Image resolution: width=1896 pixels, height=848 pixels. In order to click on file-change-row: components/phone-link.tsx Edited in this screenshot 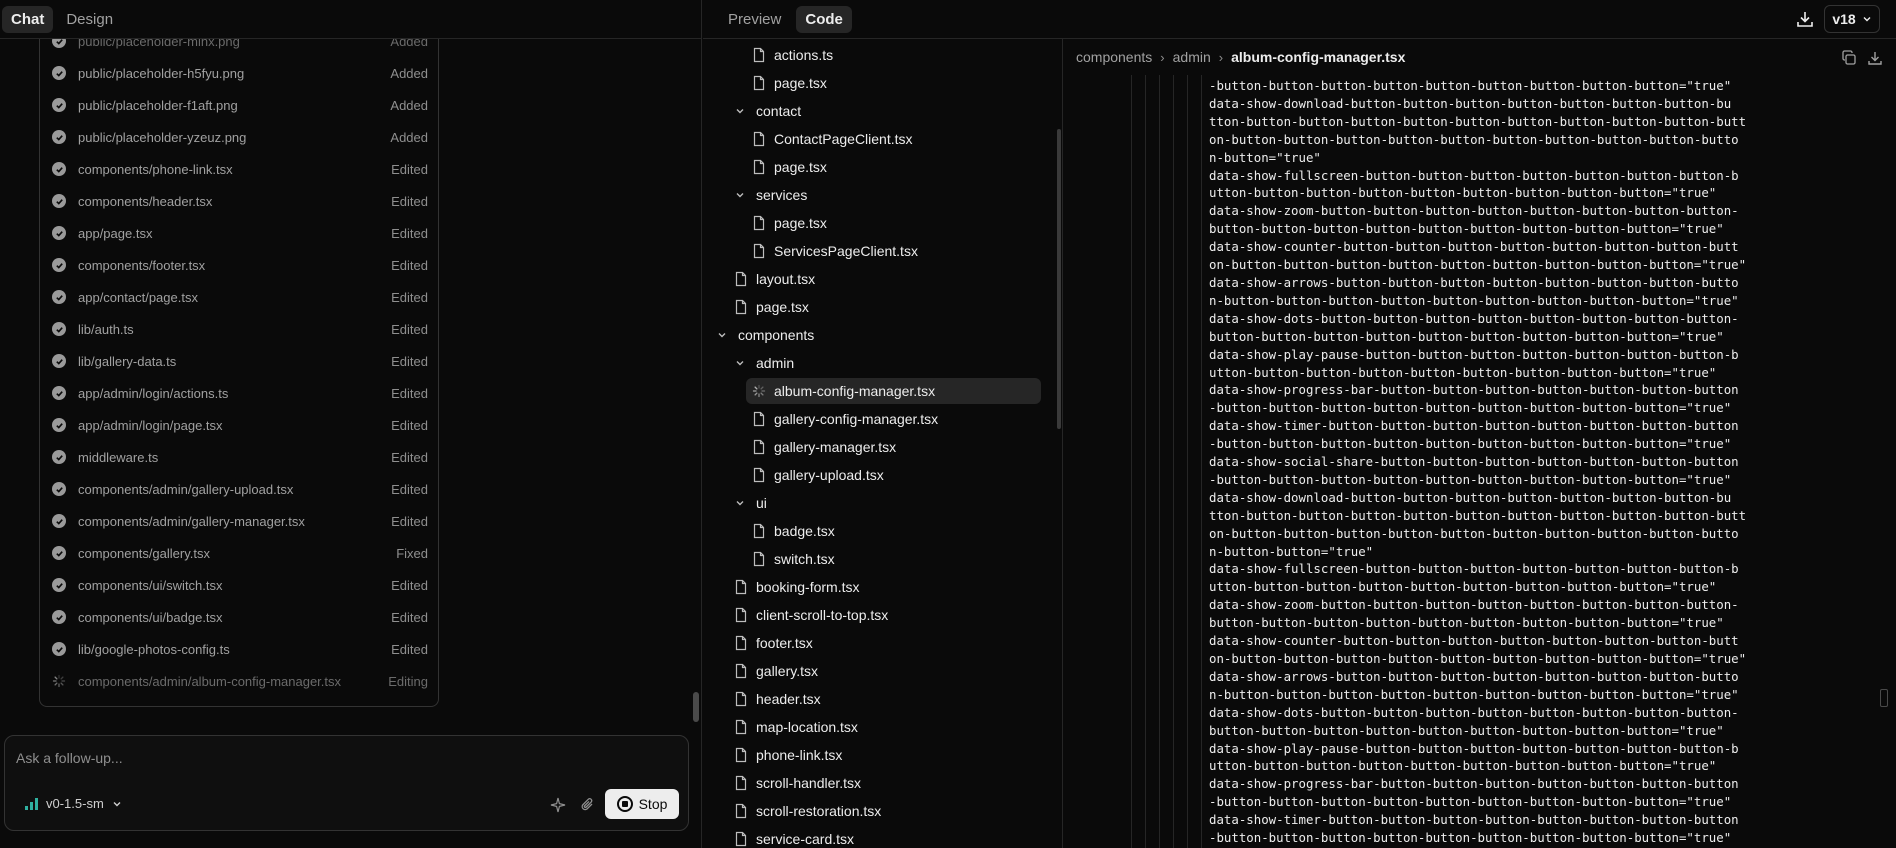, I will do `click(239, 169)`.